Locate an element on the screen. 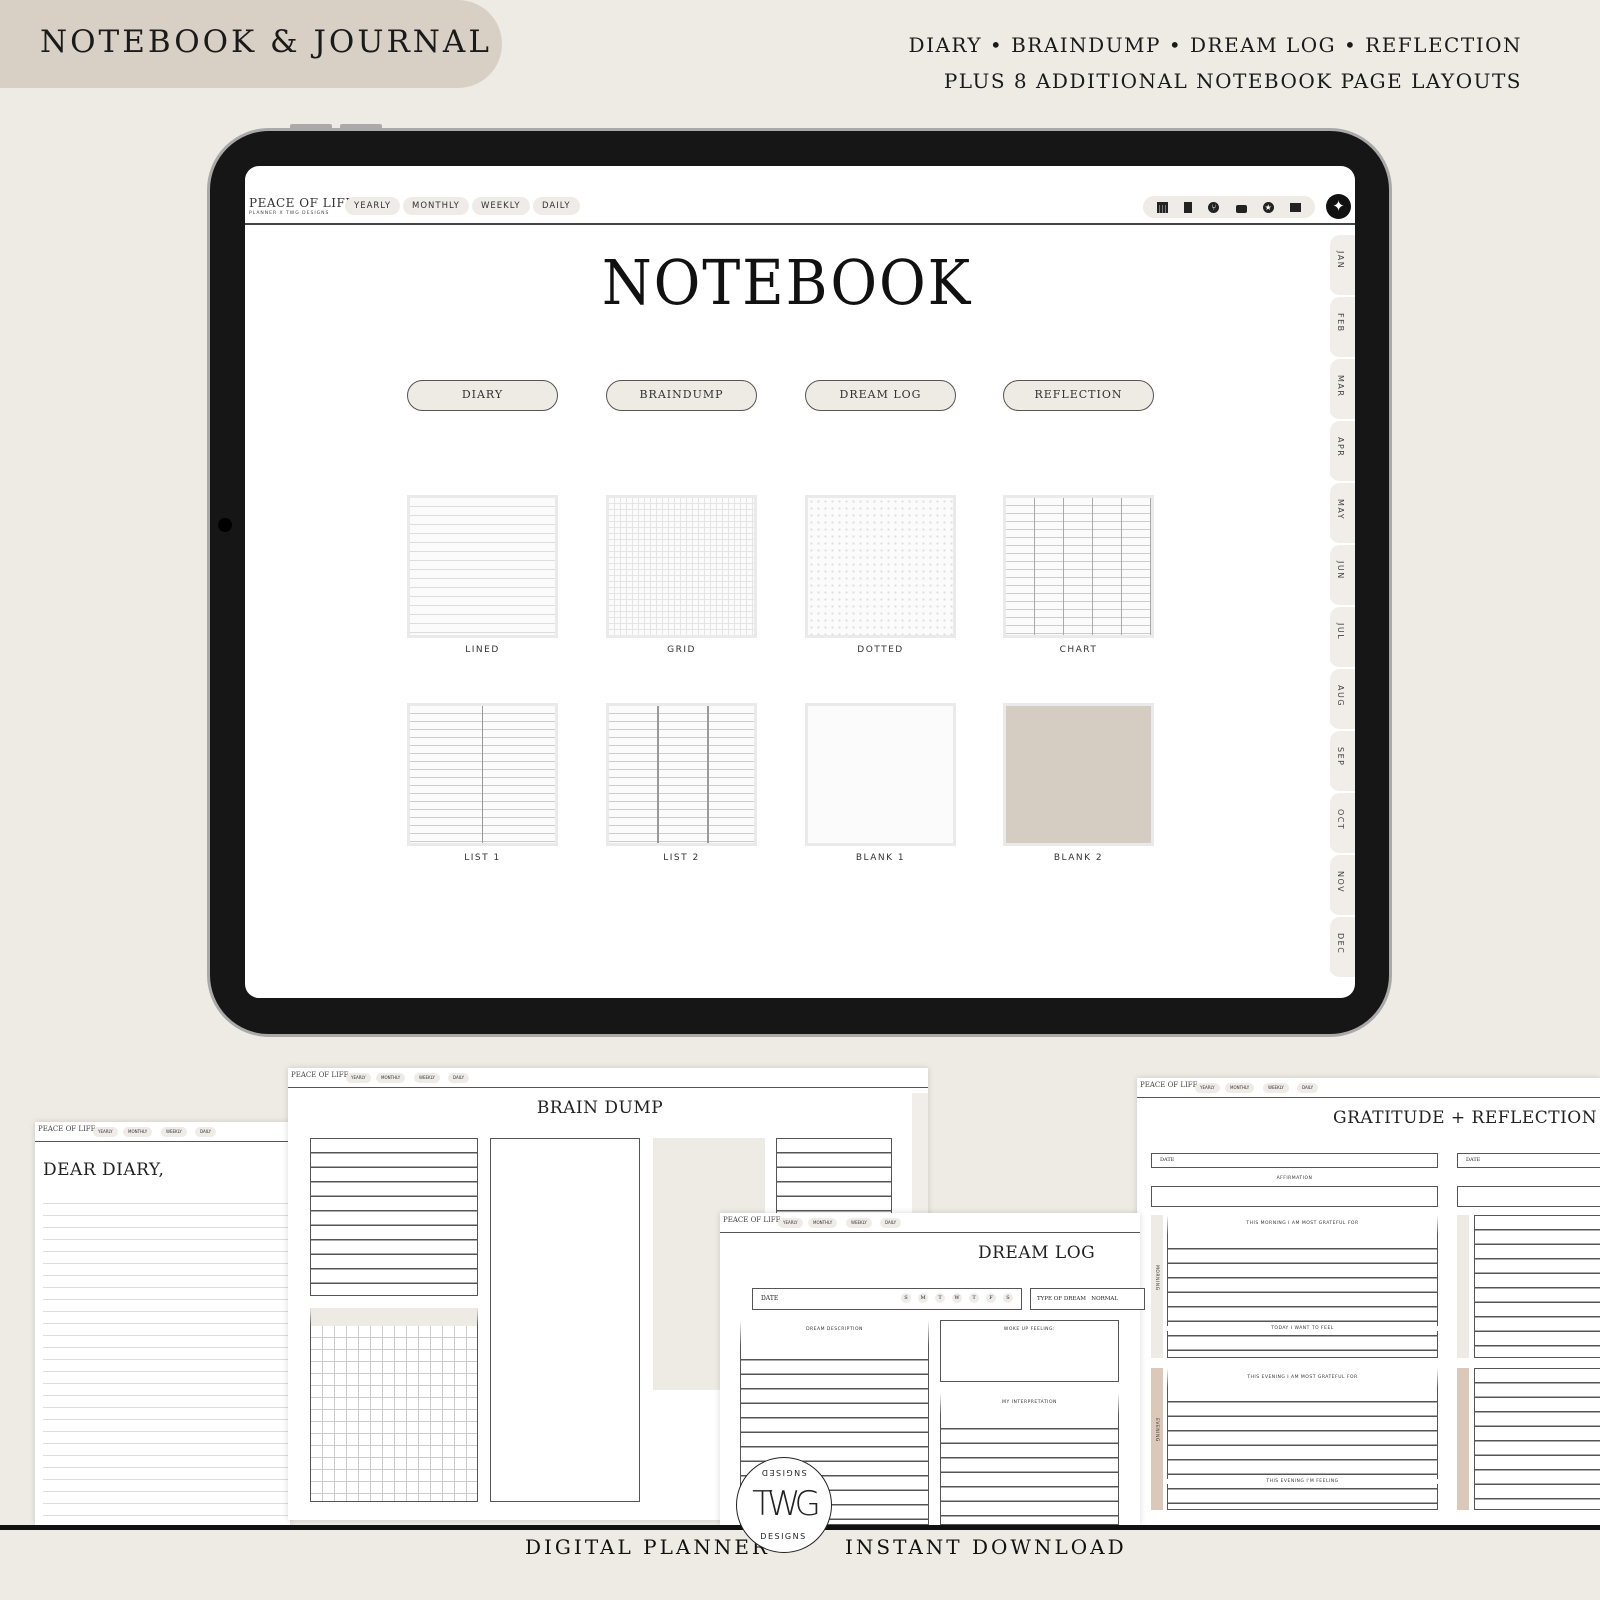  affirmation-label: AFFIRMATION is located at coordinates (1294, 1178).